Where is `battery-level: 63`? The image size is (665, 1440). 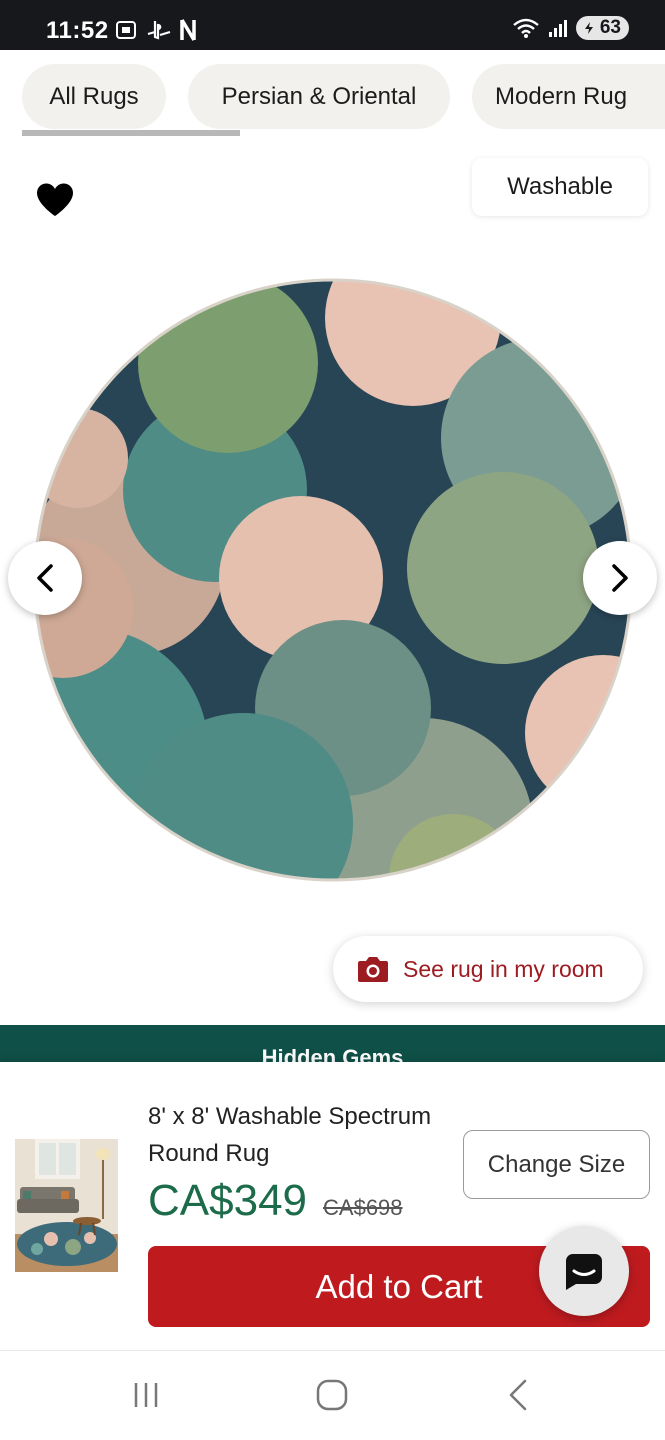
battery-level: 63 is located at coordinates (610, 27).